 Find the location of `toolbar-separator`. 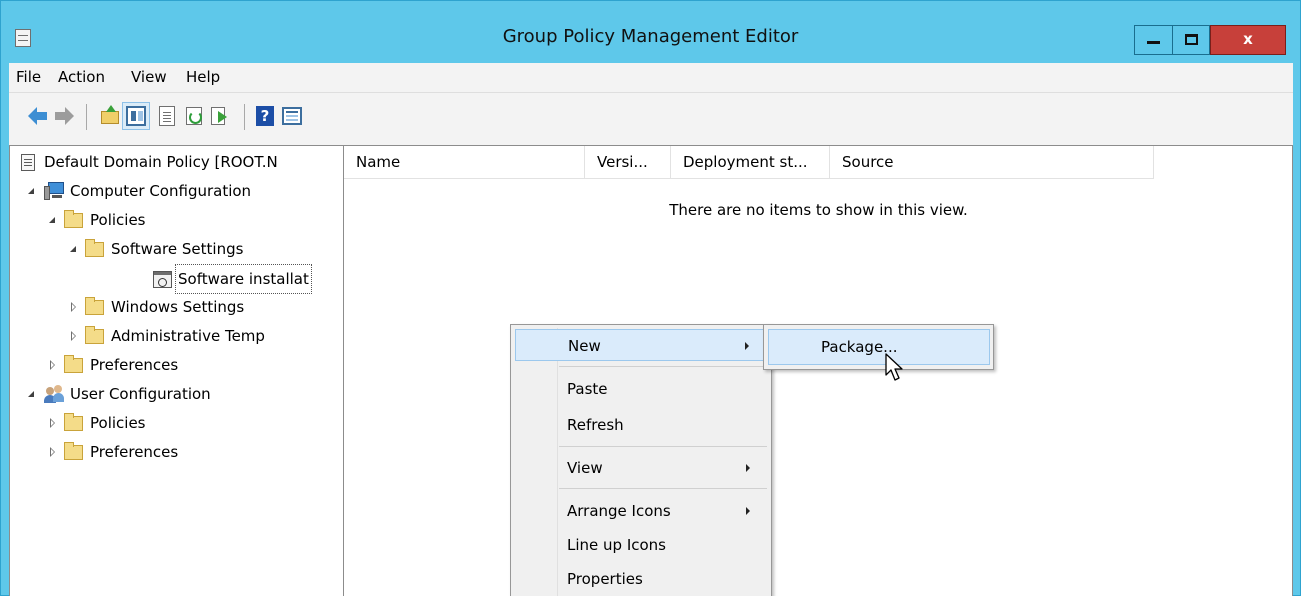

toolbar-separator is located at coordinates (86, 117).